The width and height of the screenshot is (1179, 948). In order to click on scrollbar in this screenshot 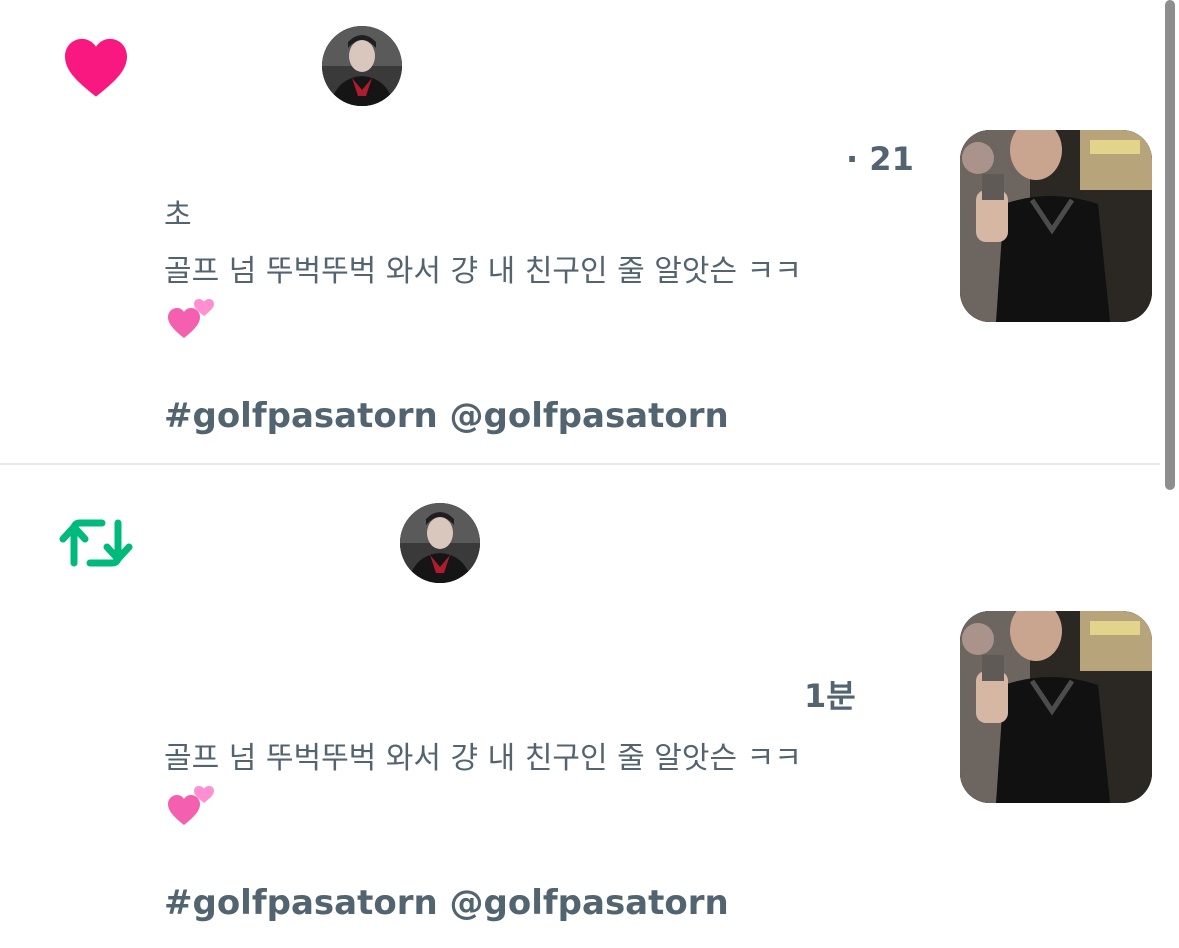, I will do `click(1170, 245)`.